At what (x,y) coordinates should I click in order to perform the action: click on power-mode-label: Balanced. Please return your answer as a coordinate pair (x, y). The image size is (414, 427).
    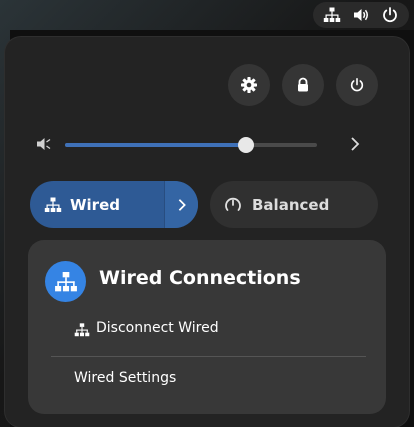
    Looking at the image, I should click on (291, 204).